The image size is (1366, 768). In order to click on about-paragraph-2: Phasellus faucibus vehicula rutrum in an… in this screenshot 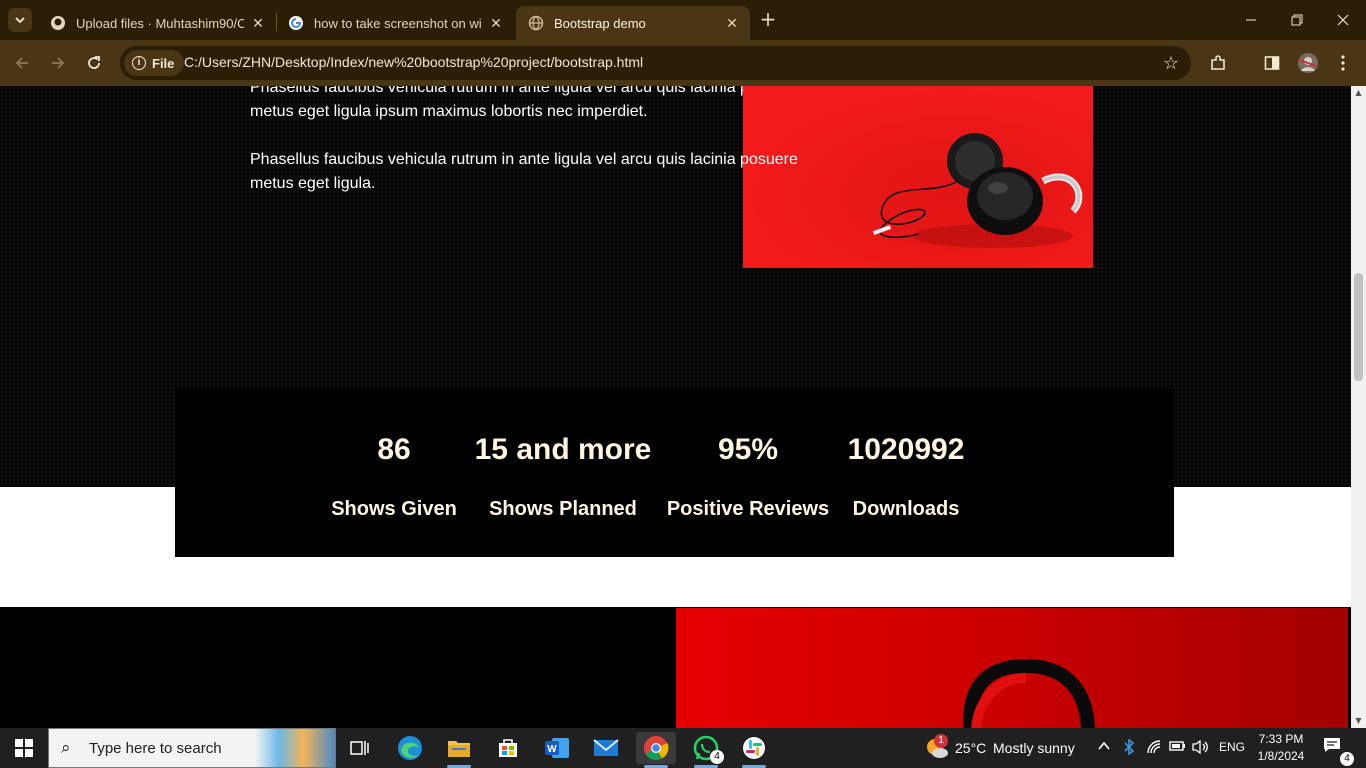, I will do `click(524, 171)`.